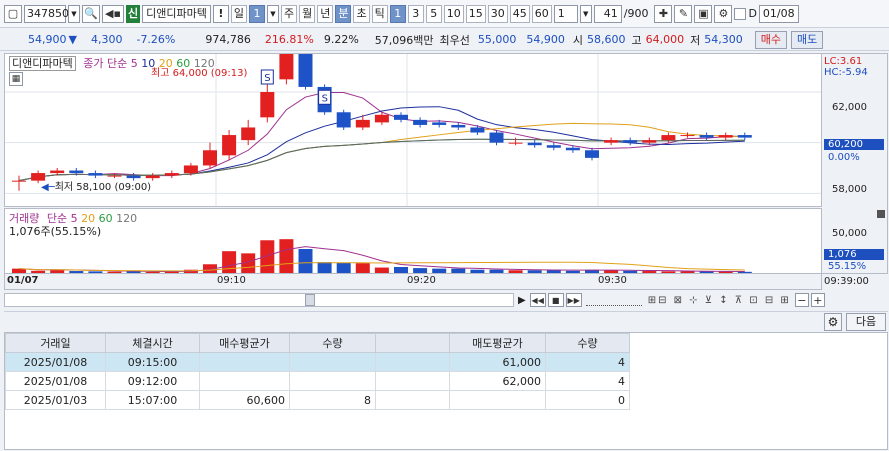  Describe the element at coordinates (663, 13) in the screenshot. I see `crosshair-icon: ✚` at that location.